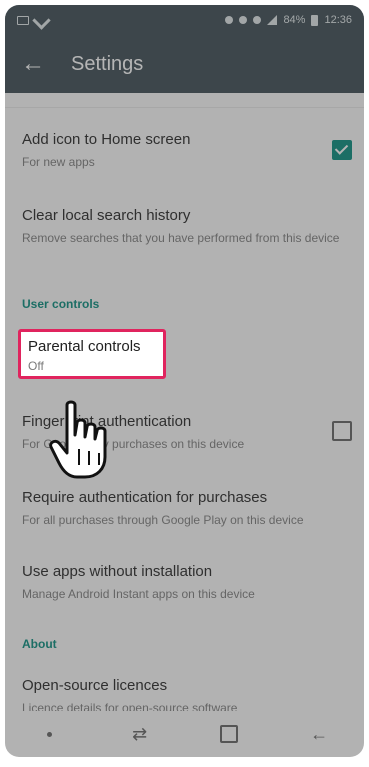  What do you see at coordinates (294, 20) in the screenshot?
I see `battery-percent: 84%` at bounding box center [294, 20].